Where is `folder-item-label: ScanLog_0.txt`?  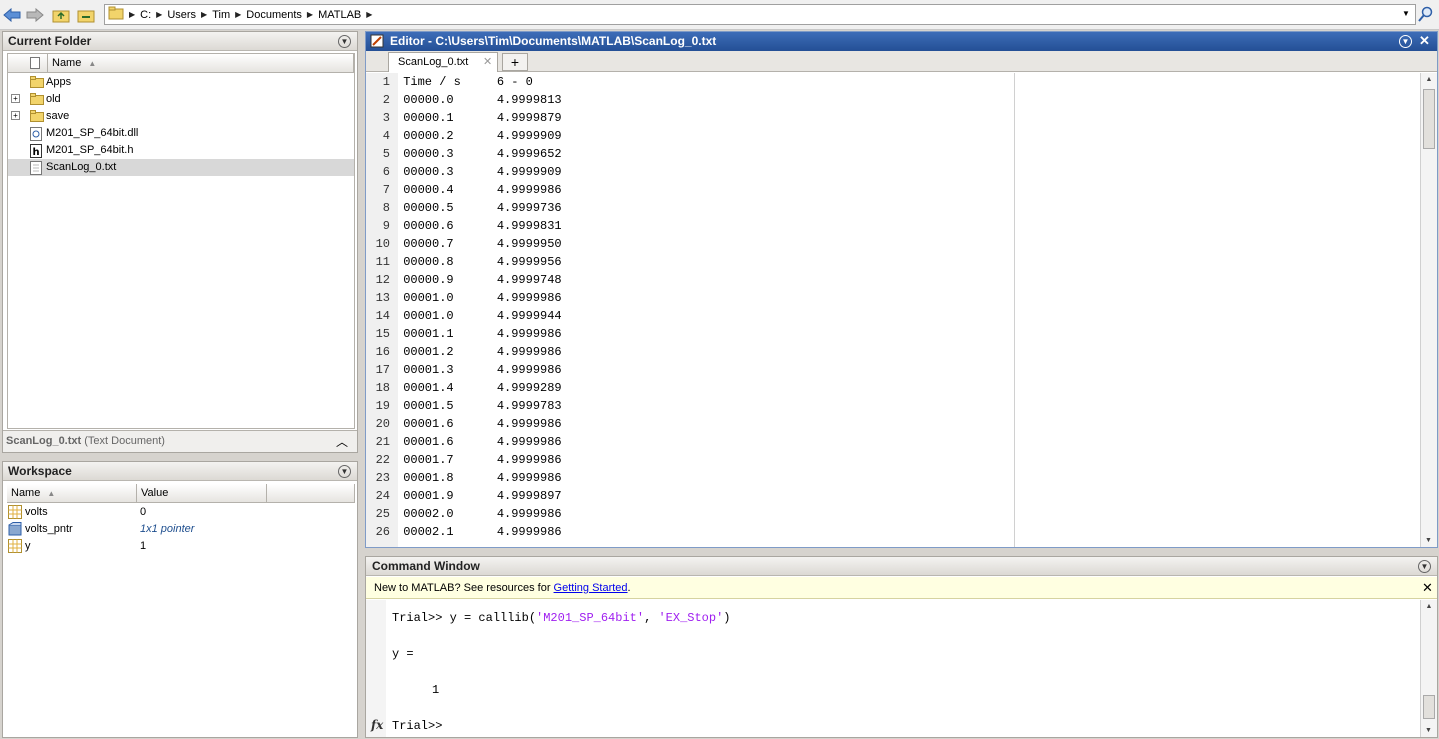
folder-item-label: ScanLog_0.txt is located at coordinates (81, 167).